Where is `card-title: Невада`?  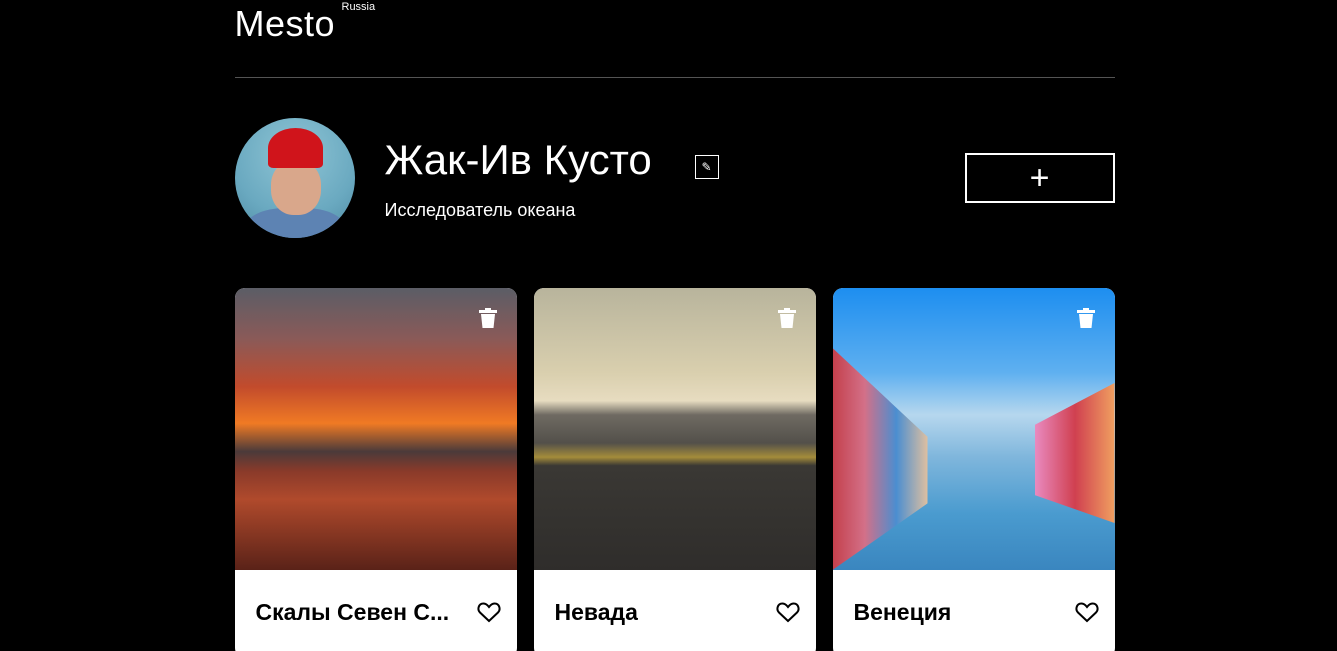 card-title: Невада is located at coordinates (596, 611).